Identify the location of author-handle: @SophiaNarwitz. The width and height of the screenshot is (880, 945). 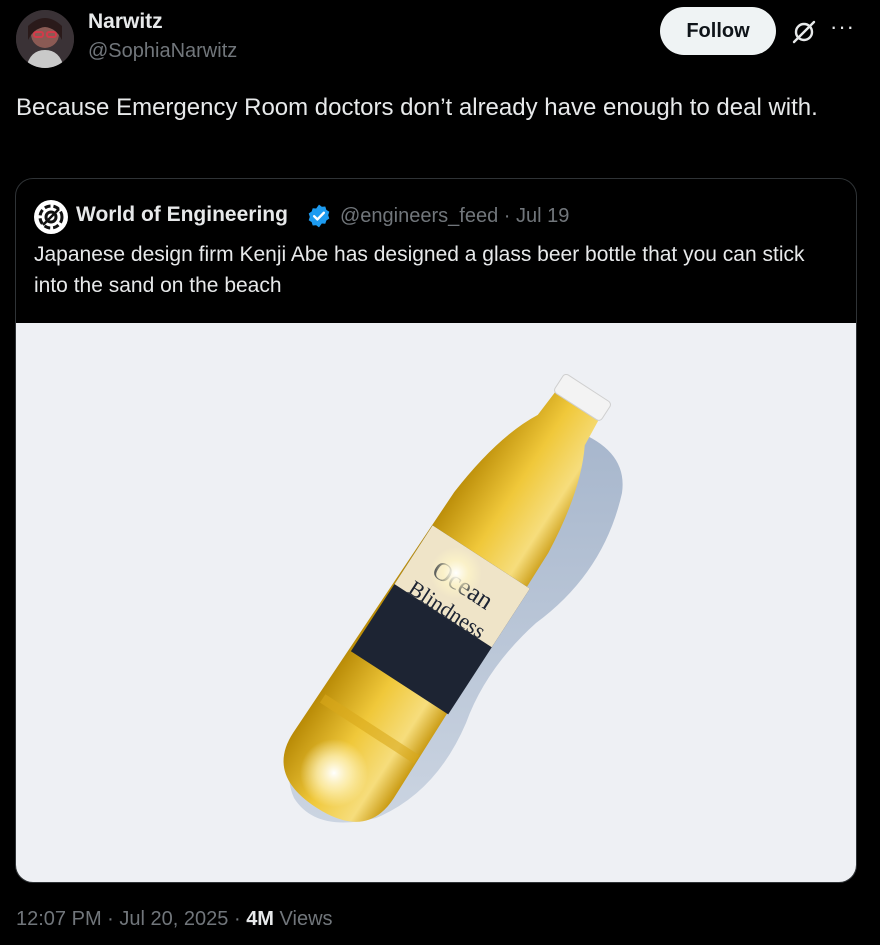
(162, 51).